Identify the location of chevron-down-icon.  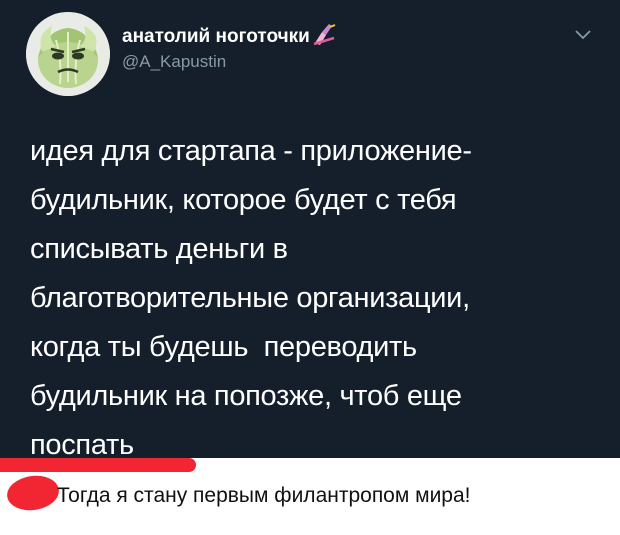
(583, 35).